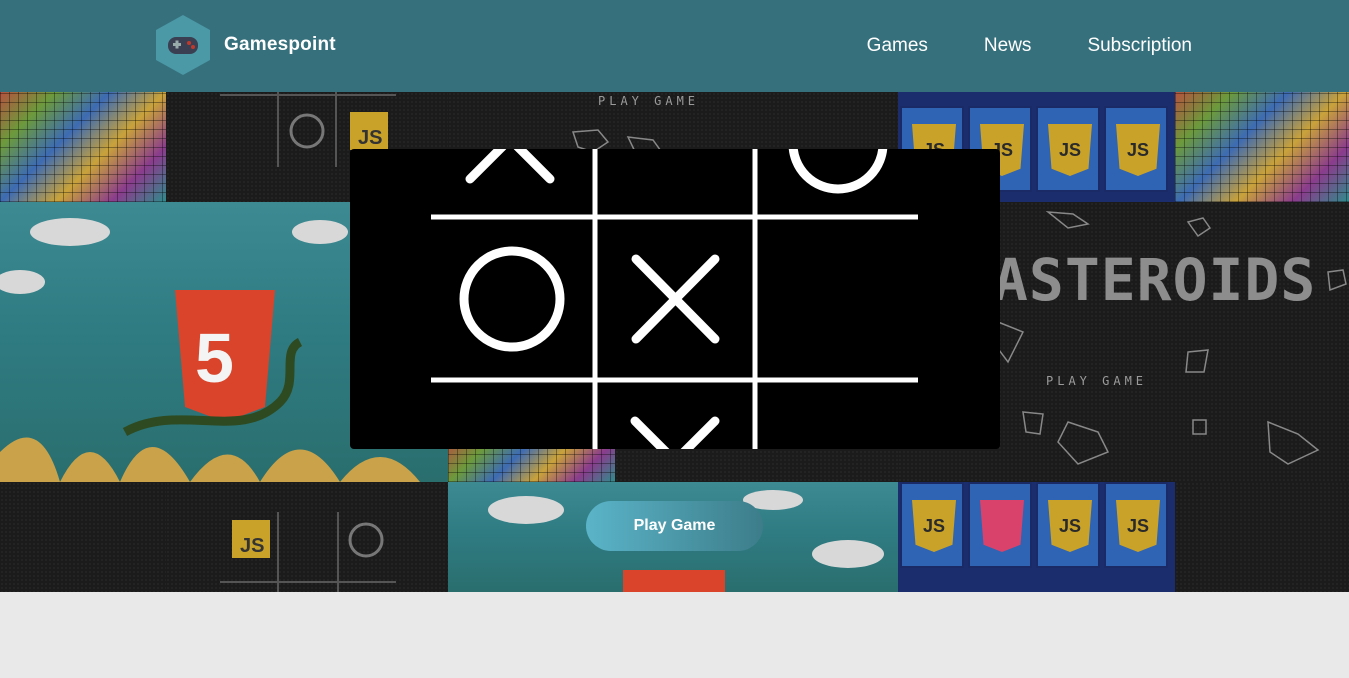  What do you see at coordinates (280, 44) in the screenshot?
I see `brand-name: Gamespoint` at bounding box center [280, 44].